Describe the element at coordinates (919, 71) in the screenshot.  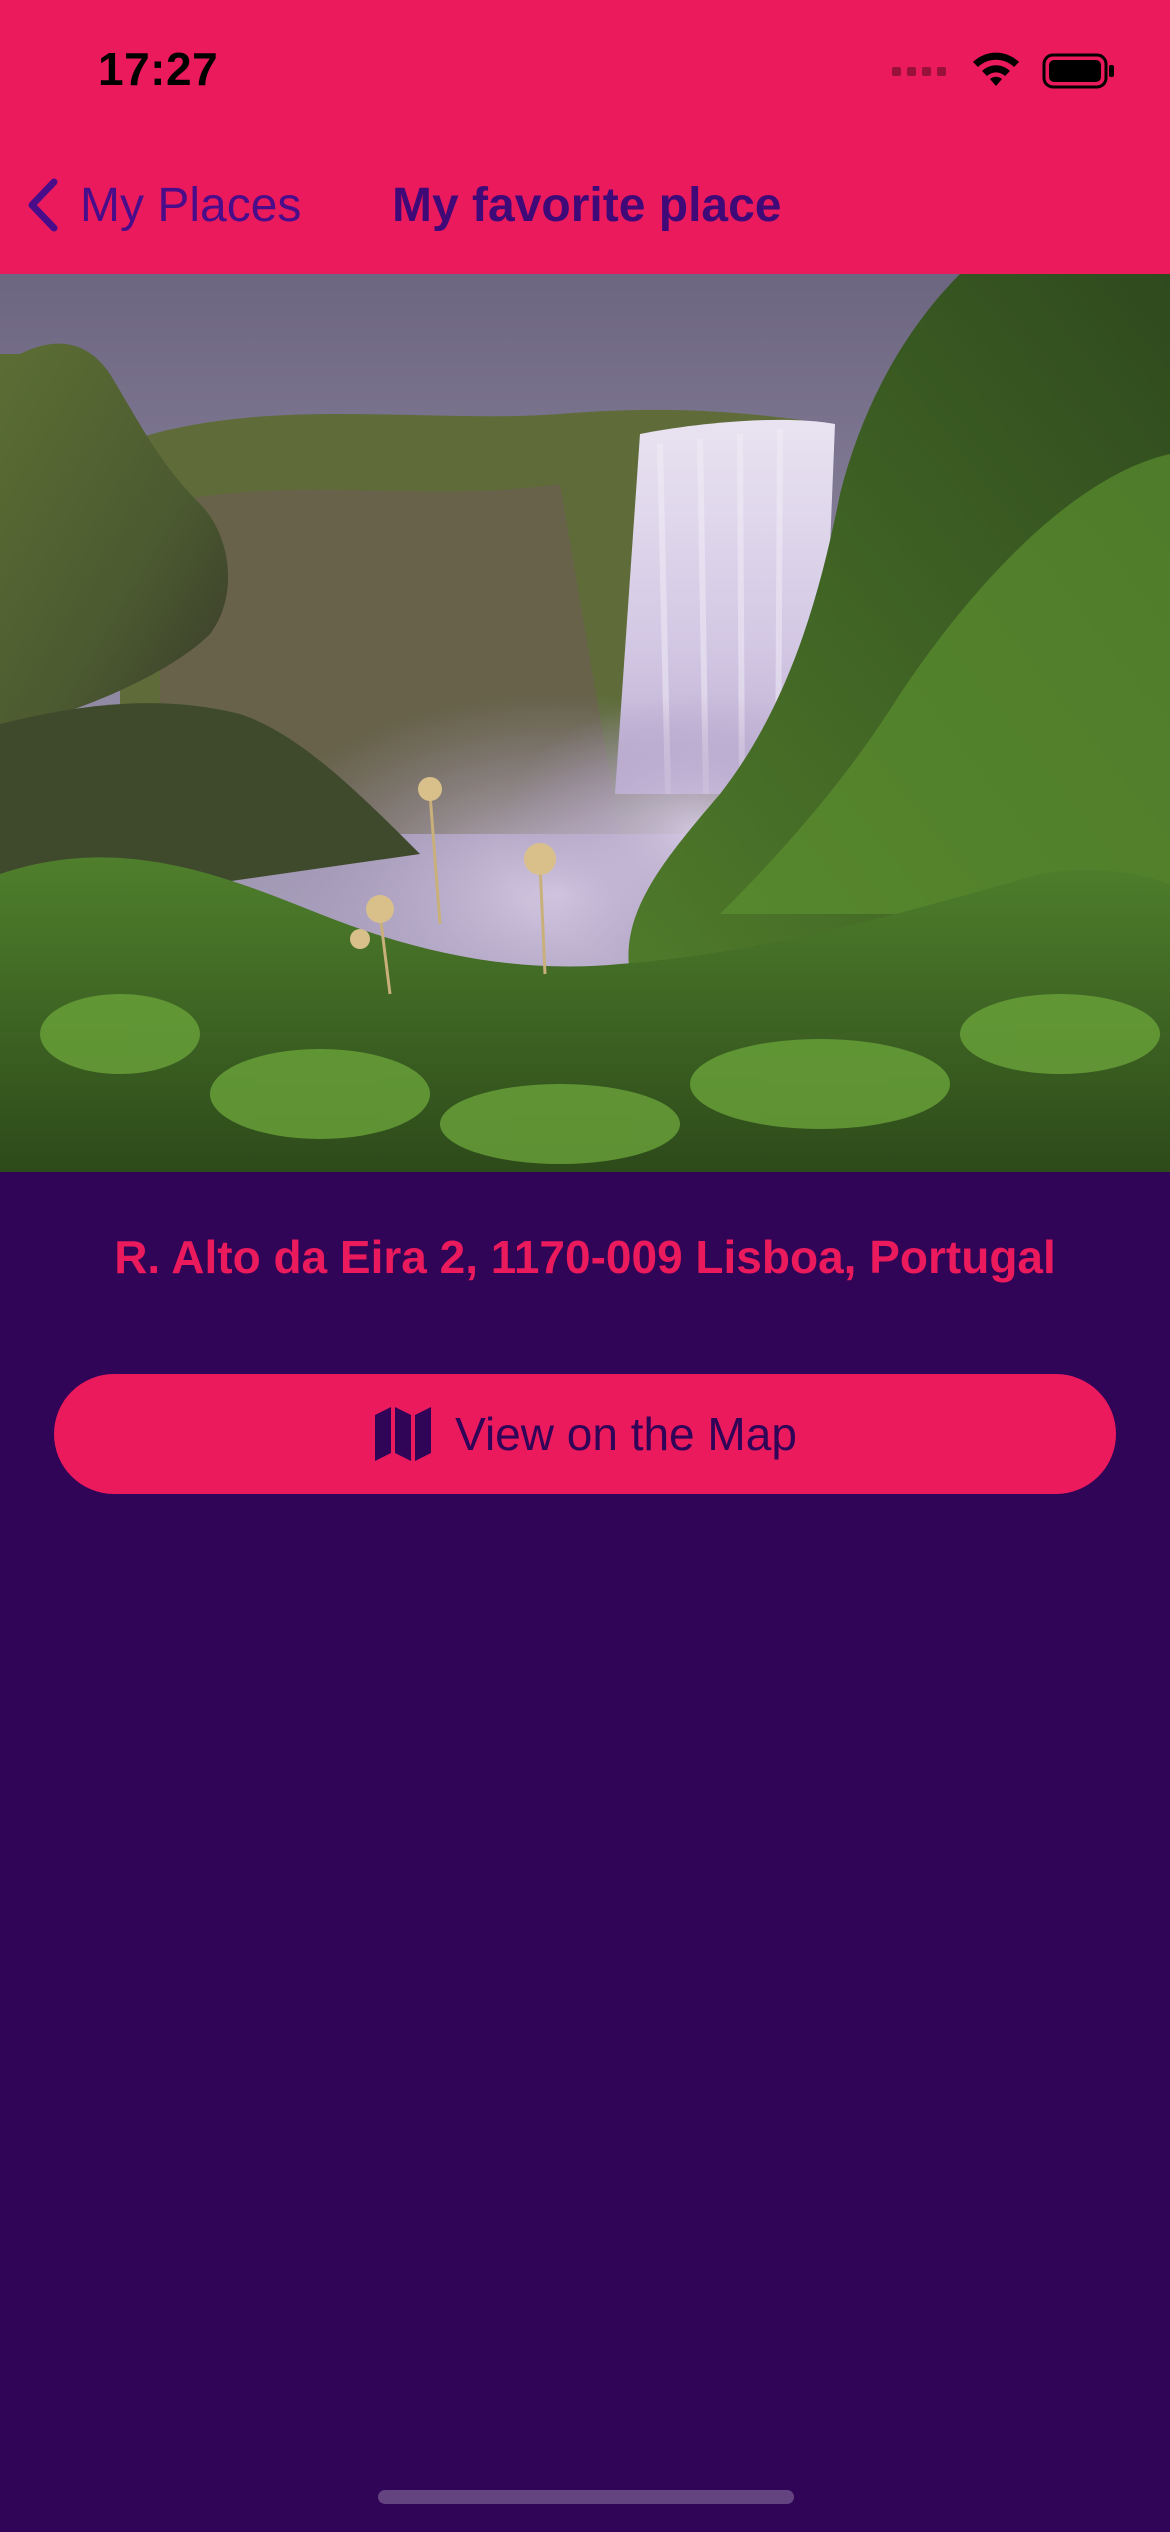
I see `cellular-signal-icon` at that location.